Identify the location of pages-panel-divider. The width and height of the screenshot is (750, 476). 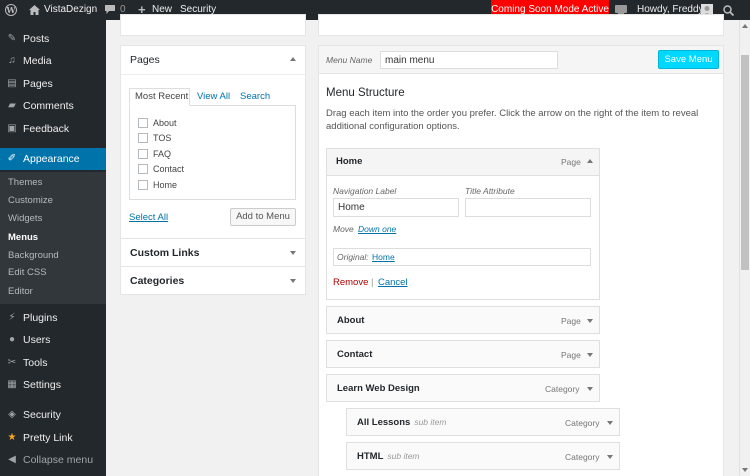
(213, 74).